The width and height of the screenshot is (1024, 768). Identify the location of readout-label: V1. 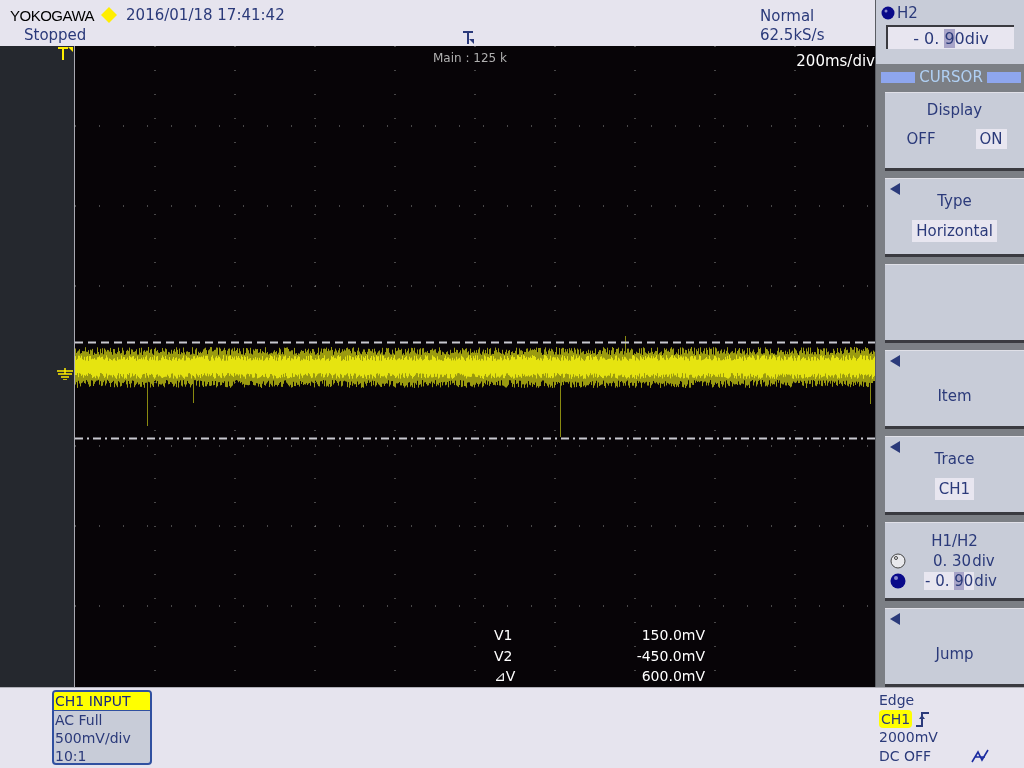
(503, 635).